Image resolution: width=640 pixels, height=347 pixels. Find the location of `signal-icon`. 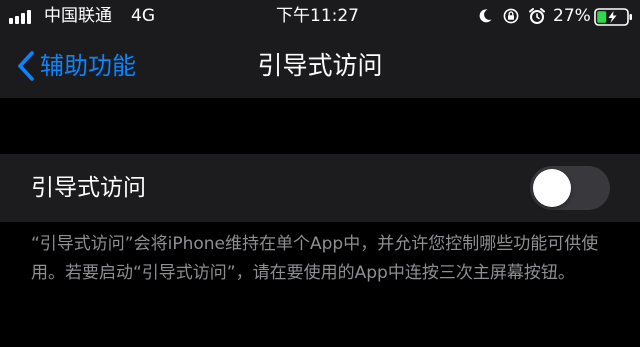

signal-icon is located at coordinates (22, 17).